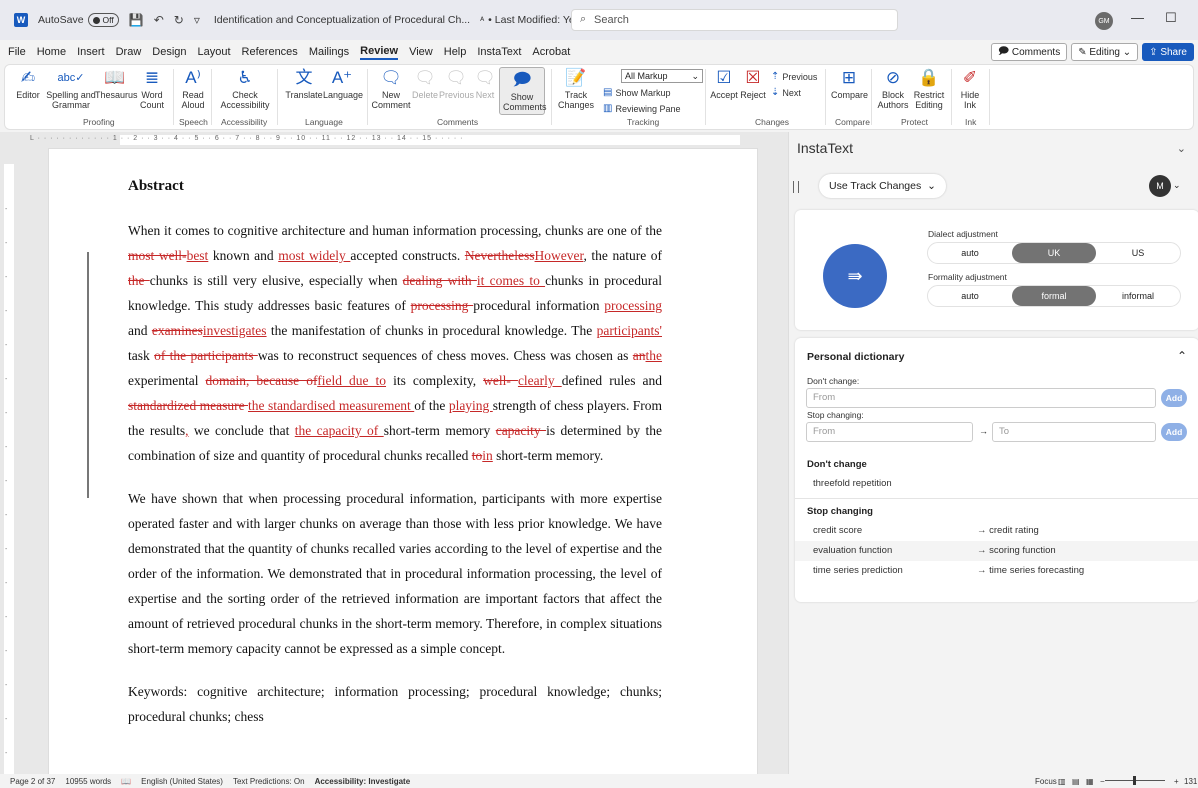 The height and width of the screenshot is (788, 1198). Describe the element at coordinates (794, 76) in the screenshot. I see `previous-change-button: ⇡ Previous` at that location.